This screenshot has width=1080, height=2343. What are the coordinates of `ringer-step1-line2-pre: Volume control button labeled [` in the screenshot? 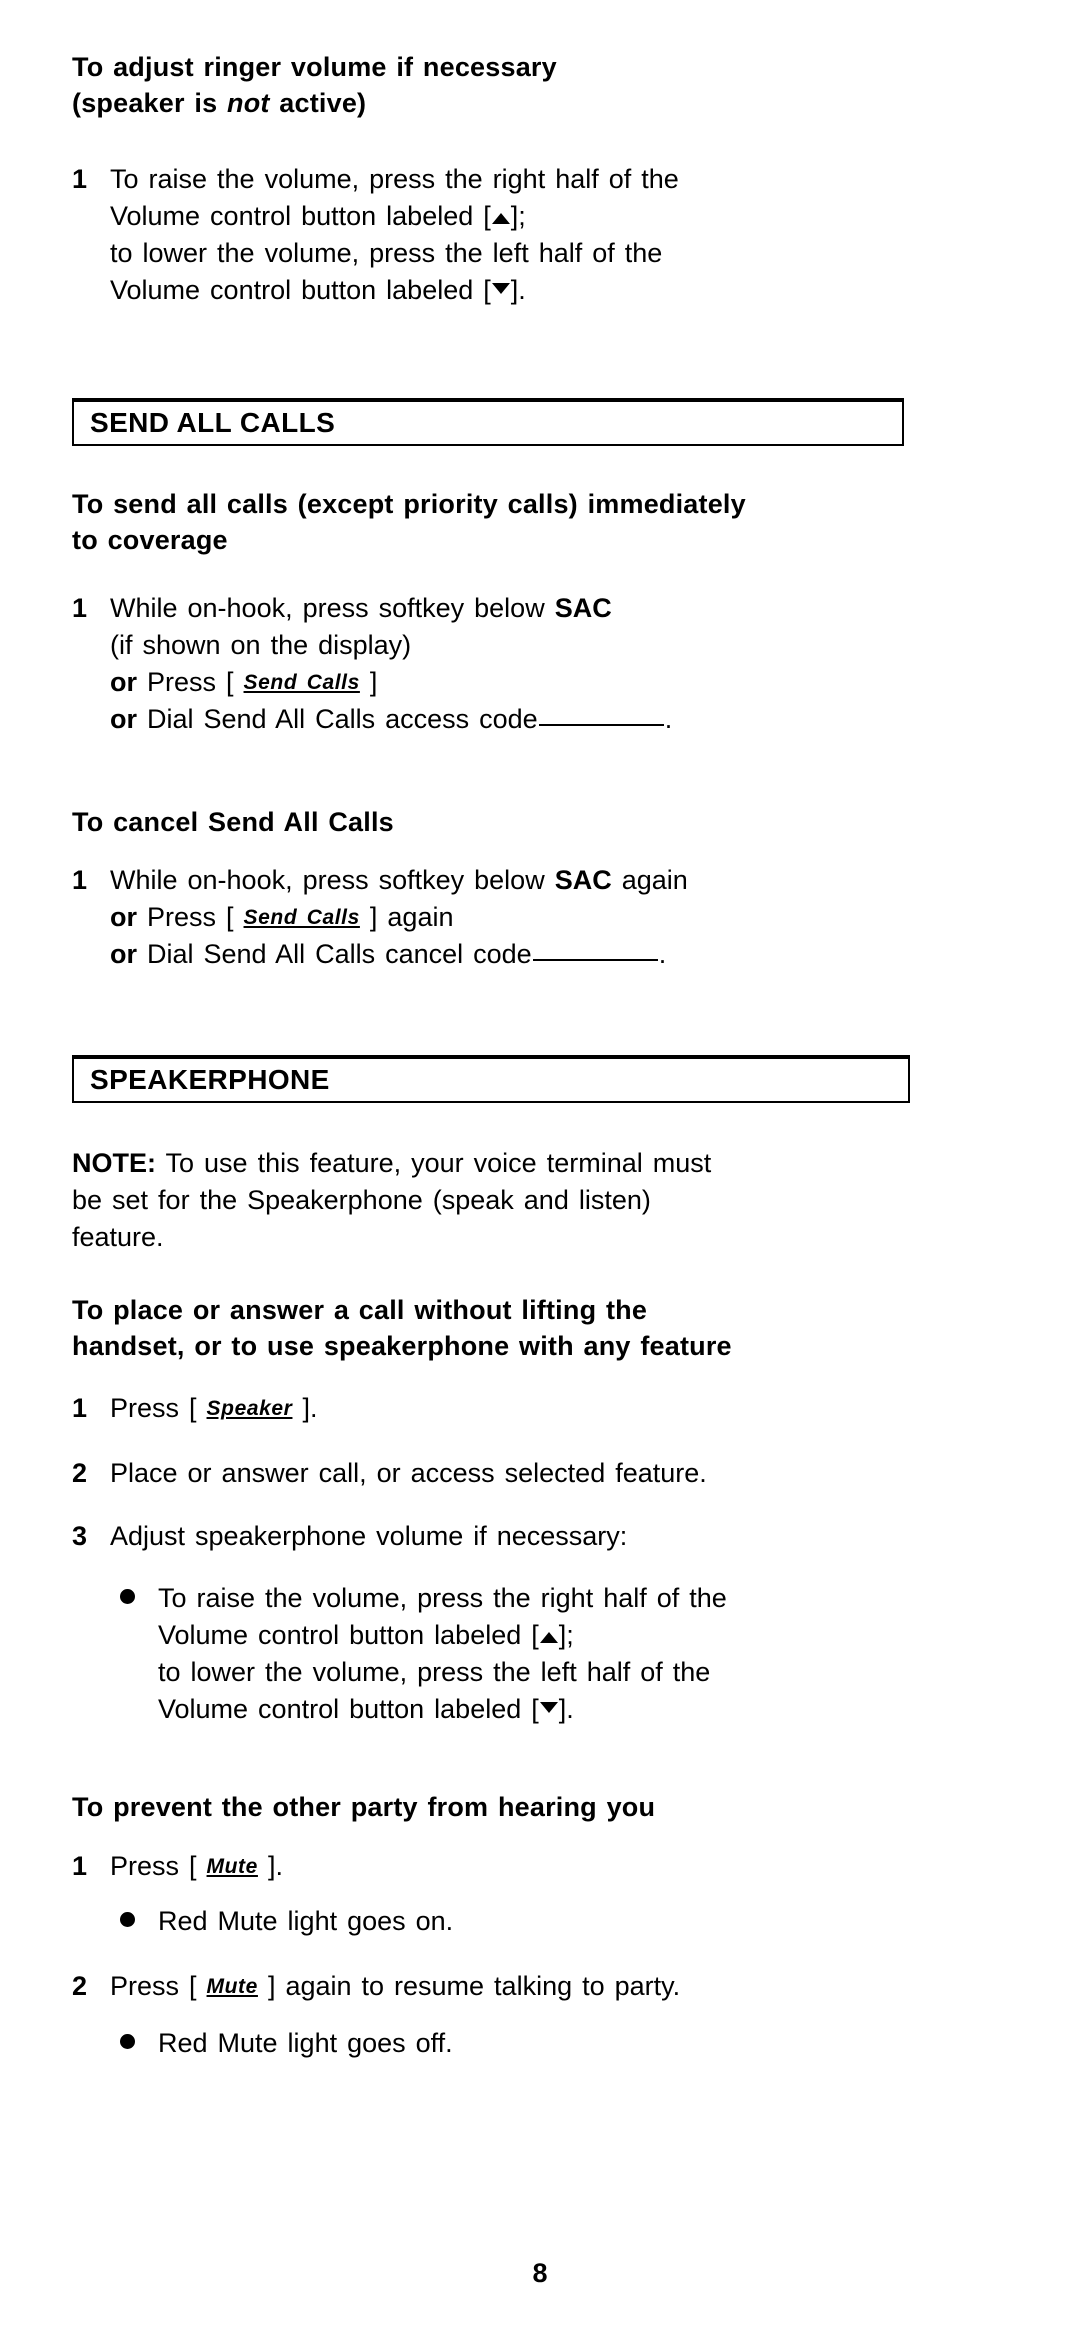 It's located at (300, 215).